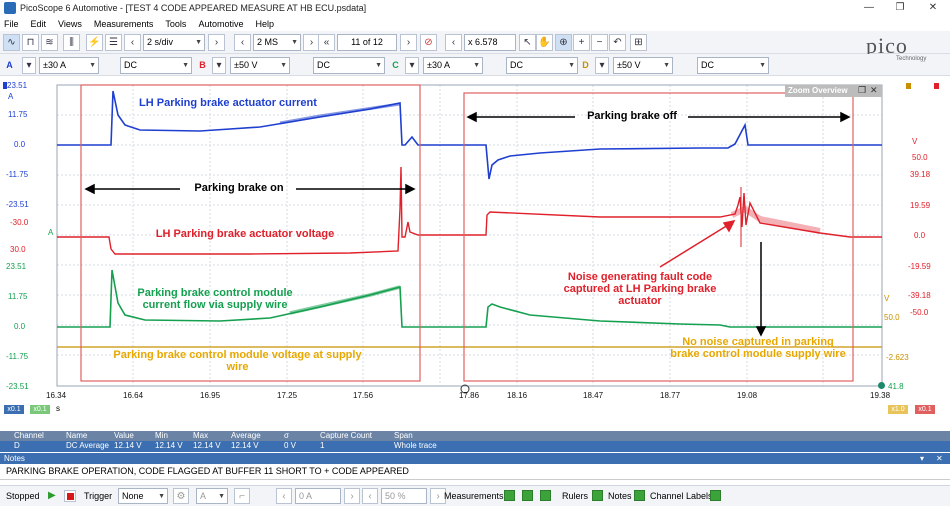 This screenshot has width=950, height=506. What do you see at coordinates (581, 42) in the screenshot?
I see `zoom-in-icon: +` at bounding box center [581, 42].